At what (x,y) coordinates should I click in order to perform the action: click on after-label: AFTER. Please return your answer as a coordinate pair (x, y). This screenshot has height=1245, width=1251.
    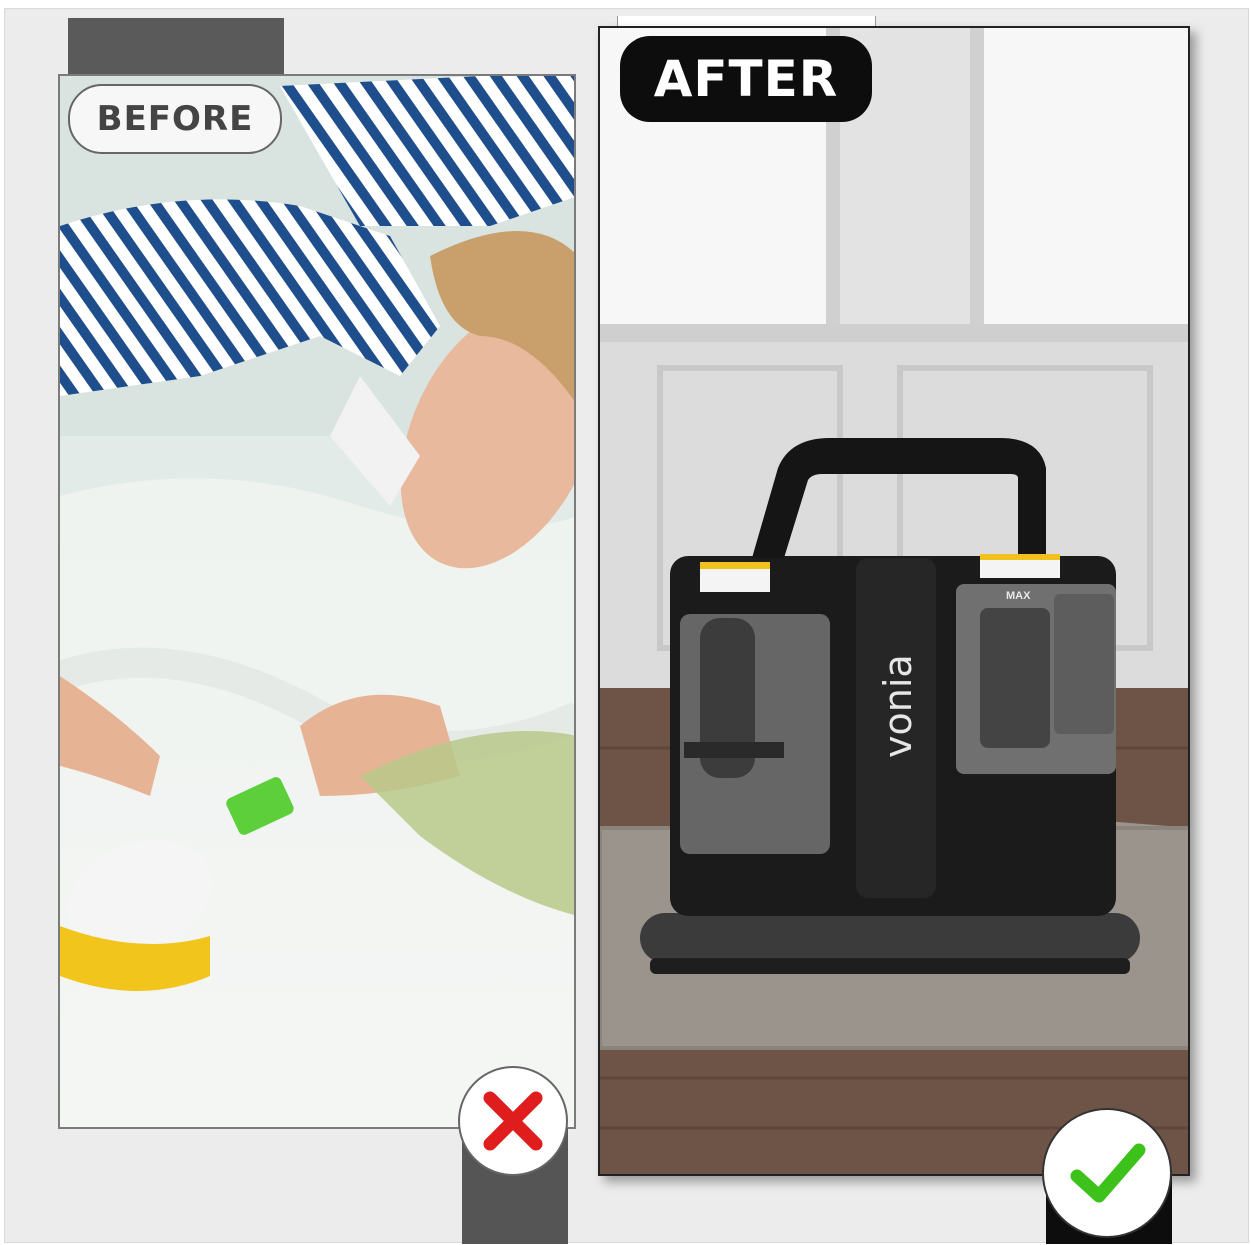
    Looking at the image, I should click on (746, 79).